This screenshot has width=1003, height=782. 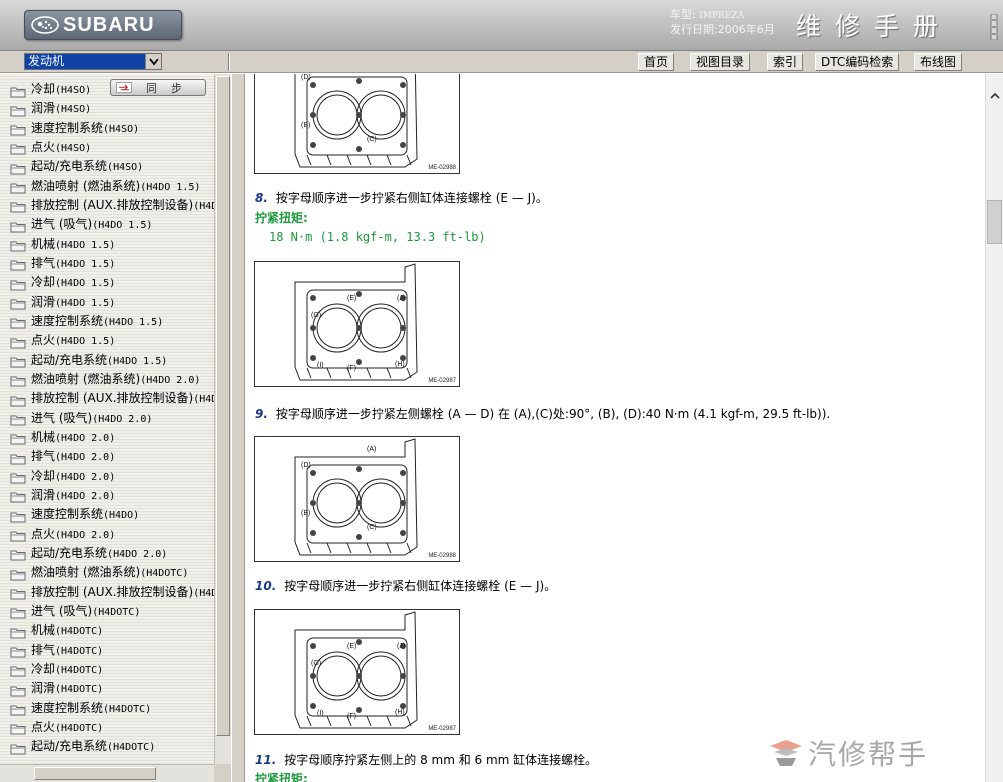 What do you see at coordinates (107, 552) in the screenshot?
I see `sidebar-tree-item: 起动/充电系统(H4DO 2.0)` at bounding box center [107, 552].